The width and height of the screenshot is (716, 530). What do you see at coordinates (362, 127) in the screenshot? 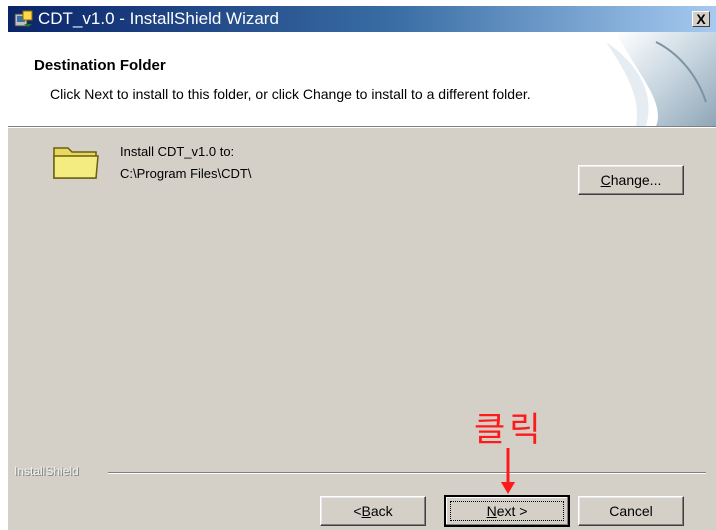
I see `header-divider` at bounding box center [362, 127].